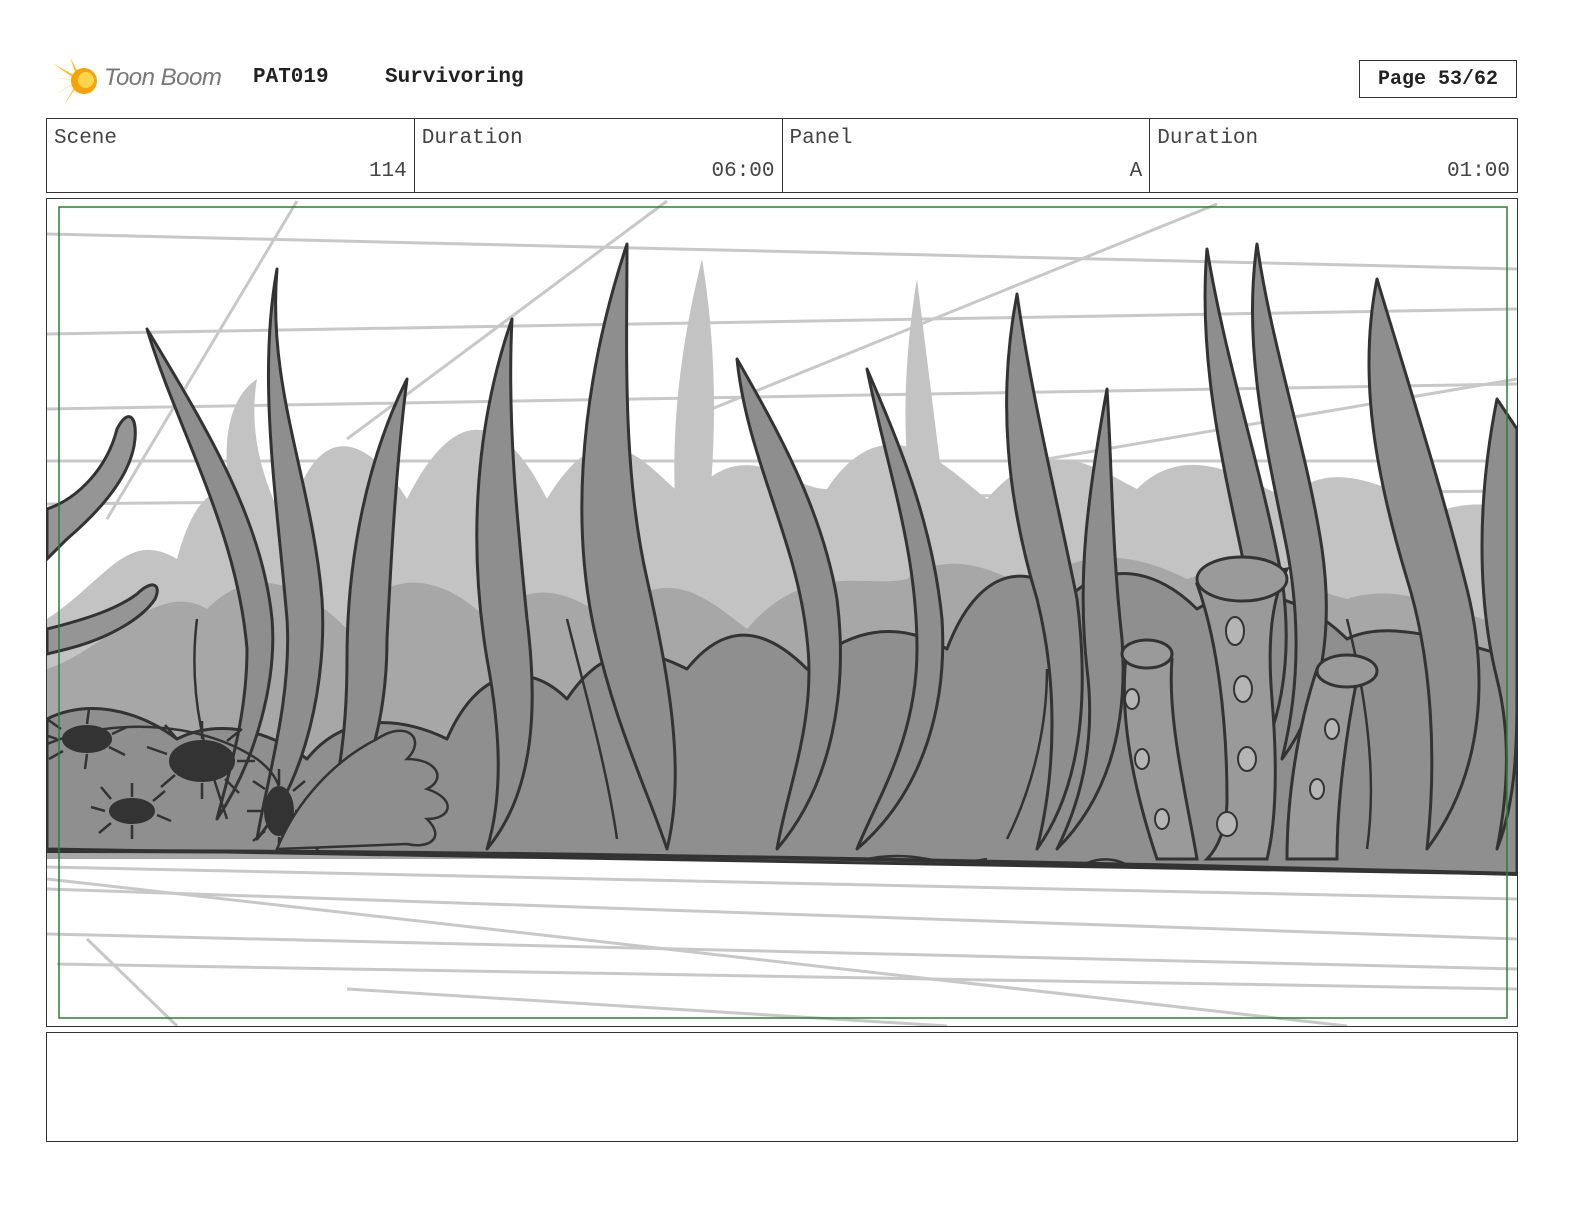 The height and width of the screenshot is (1224, 1584). I want to click on panel-notes-box, so click(782, 1087).